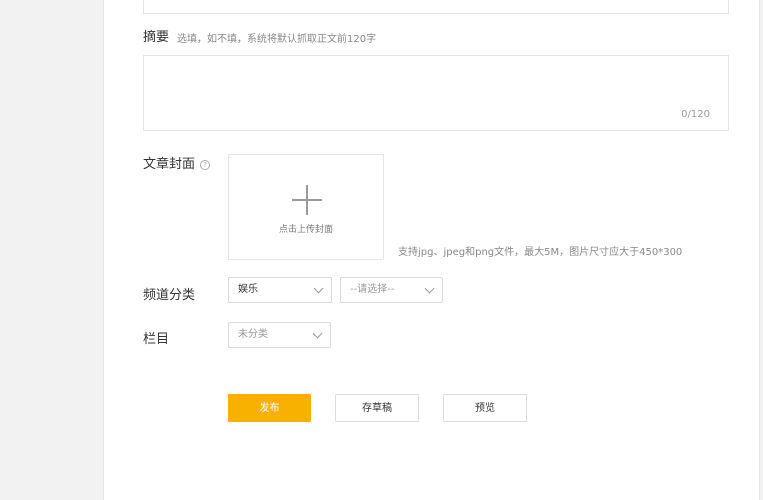 Image resolution: width=763 pixels, height=500 pixels. Describe the element at coordinates (540, 252) in the screenshot. I see `cover-file-note: 支持jpg、jpeg和png文件，最大5M，图片尺寸应大于450*300` at that location.